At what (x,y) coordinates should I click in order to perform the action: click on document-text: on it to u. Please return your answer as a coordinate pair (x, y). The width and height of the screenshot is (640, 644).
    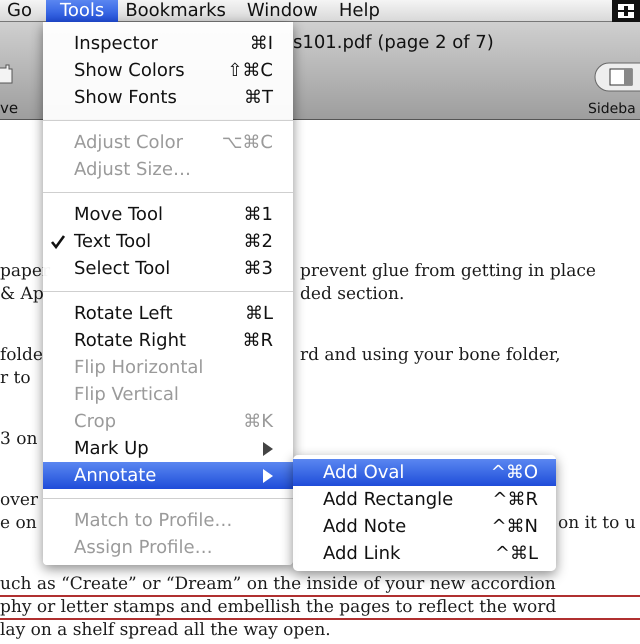
    Looking at the image, I should click on (597, 523).